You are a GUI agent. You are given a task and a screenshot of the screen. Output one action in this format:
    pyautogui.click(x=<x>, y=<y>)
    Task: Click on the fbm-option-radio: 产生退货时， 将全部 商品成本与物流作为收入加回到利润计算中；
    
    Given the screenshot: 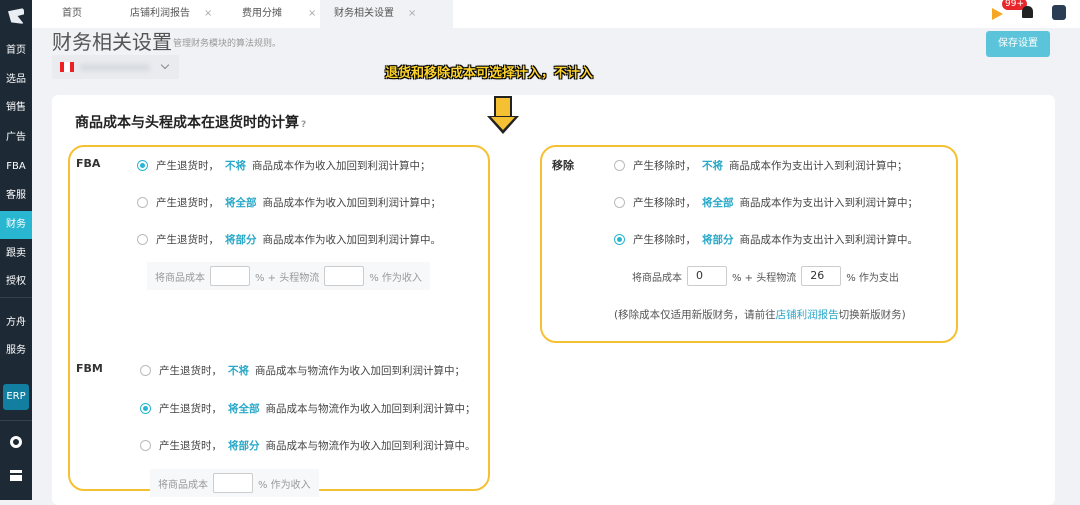 What is the action you would take?
    pyautogui.click(x=308, y=408)
    